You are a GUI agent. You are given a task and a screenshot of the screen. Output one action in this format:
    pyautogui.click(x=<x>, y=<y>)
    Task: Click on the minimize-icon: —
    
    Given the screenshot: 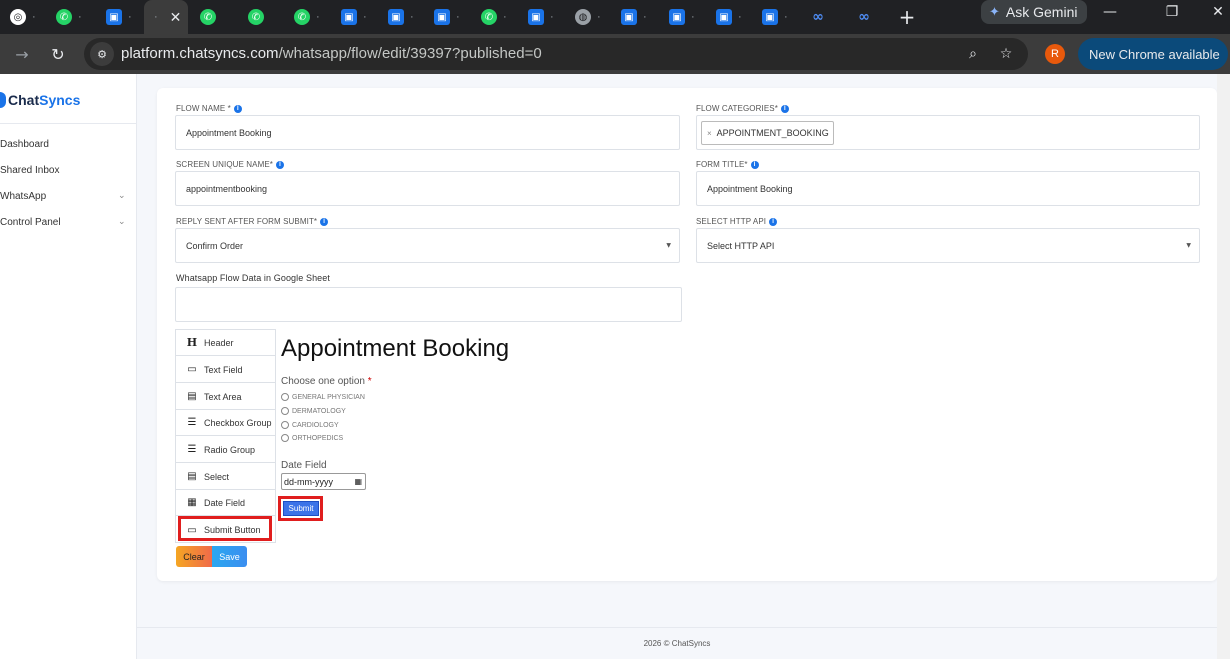 What is the action you would take?
    pyautogui.click(x=1110, y=12)
    